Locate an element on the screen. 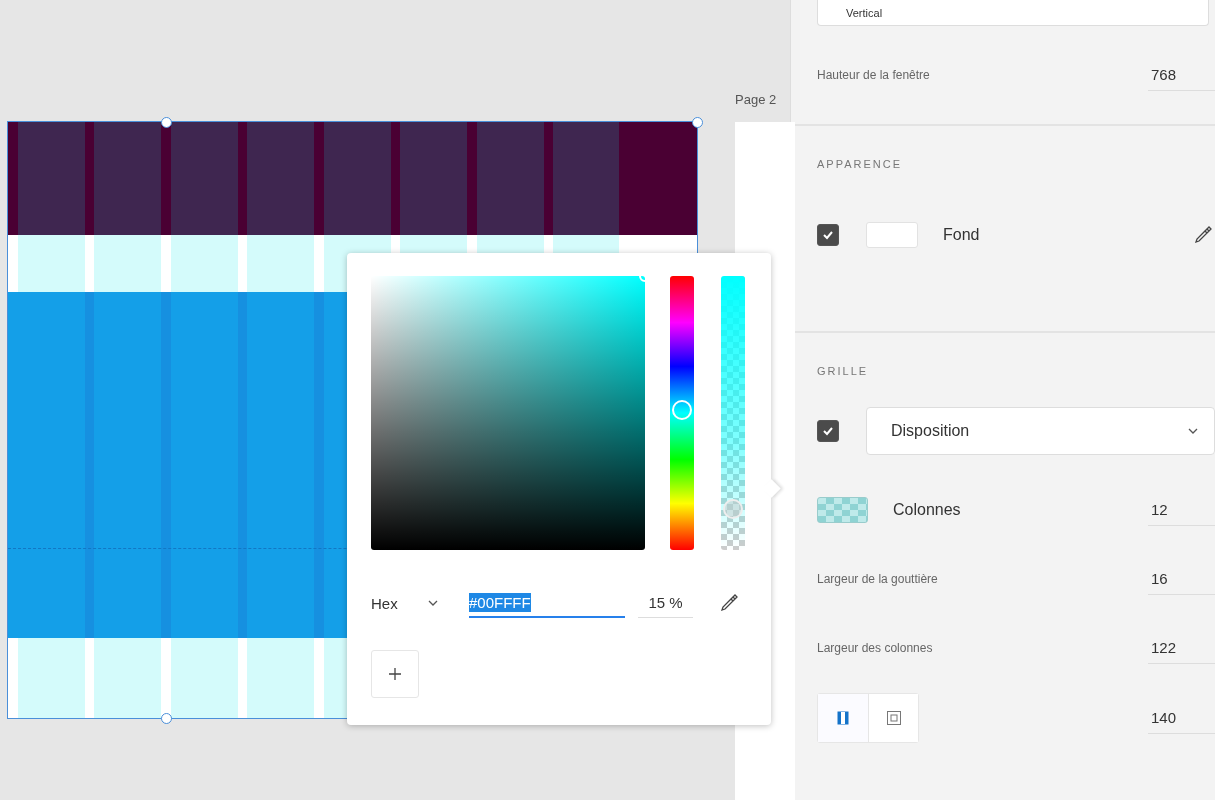 Image resolution: width=1215 pixels, height=800 pixels. hue-slider-thumb is located at coordinates (682, 410).